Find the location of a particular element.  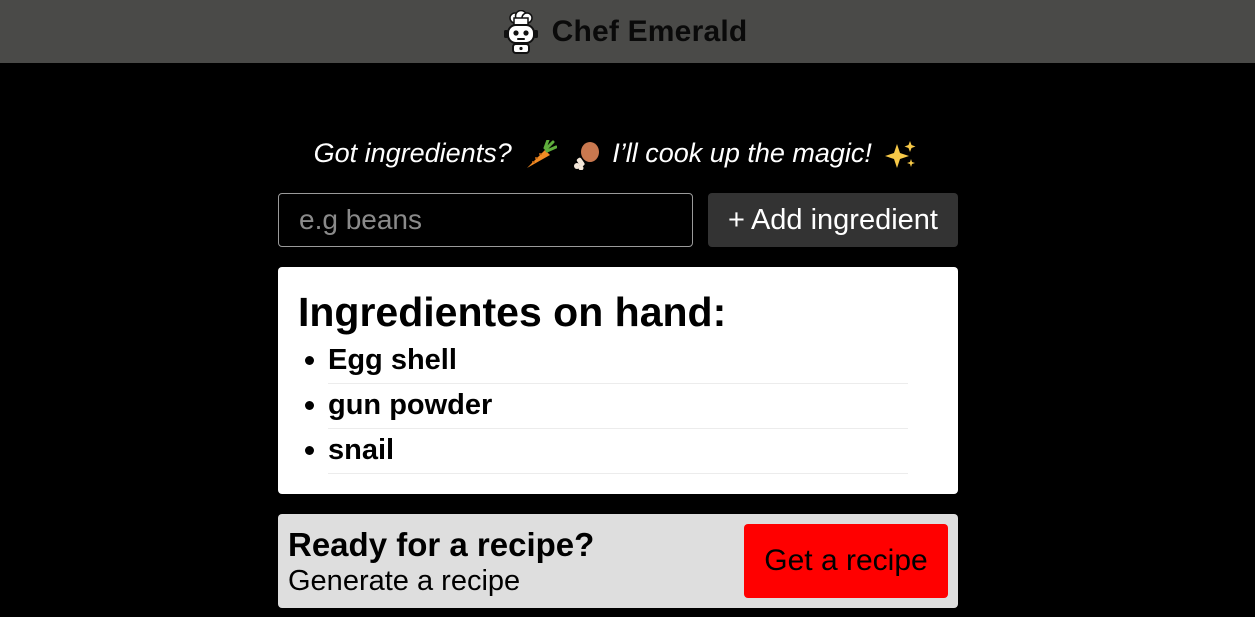

ingredient-item: snail is located at coordinates (606, 451).